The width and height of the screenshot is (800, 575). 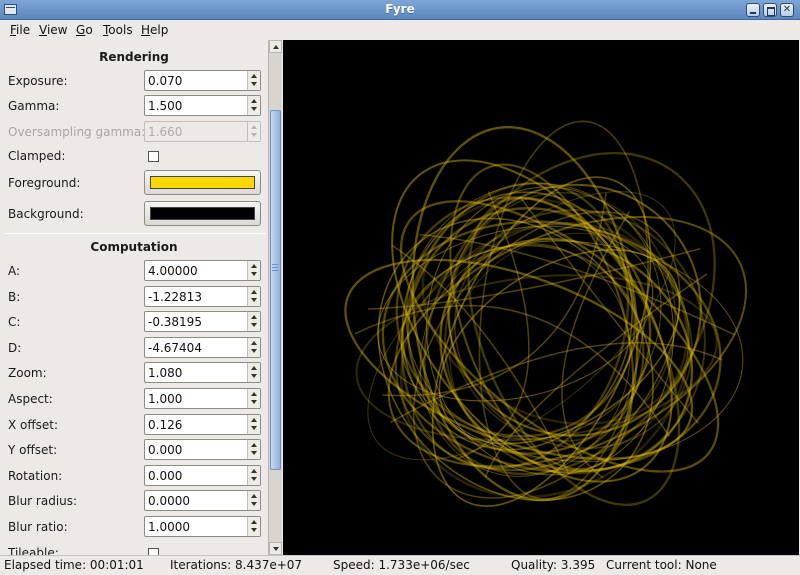 What do you see at coordinates (275, 290) in the screenshot?
I see `scroll-thumb` at bounding box center [275, 290].